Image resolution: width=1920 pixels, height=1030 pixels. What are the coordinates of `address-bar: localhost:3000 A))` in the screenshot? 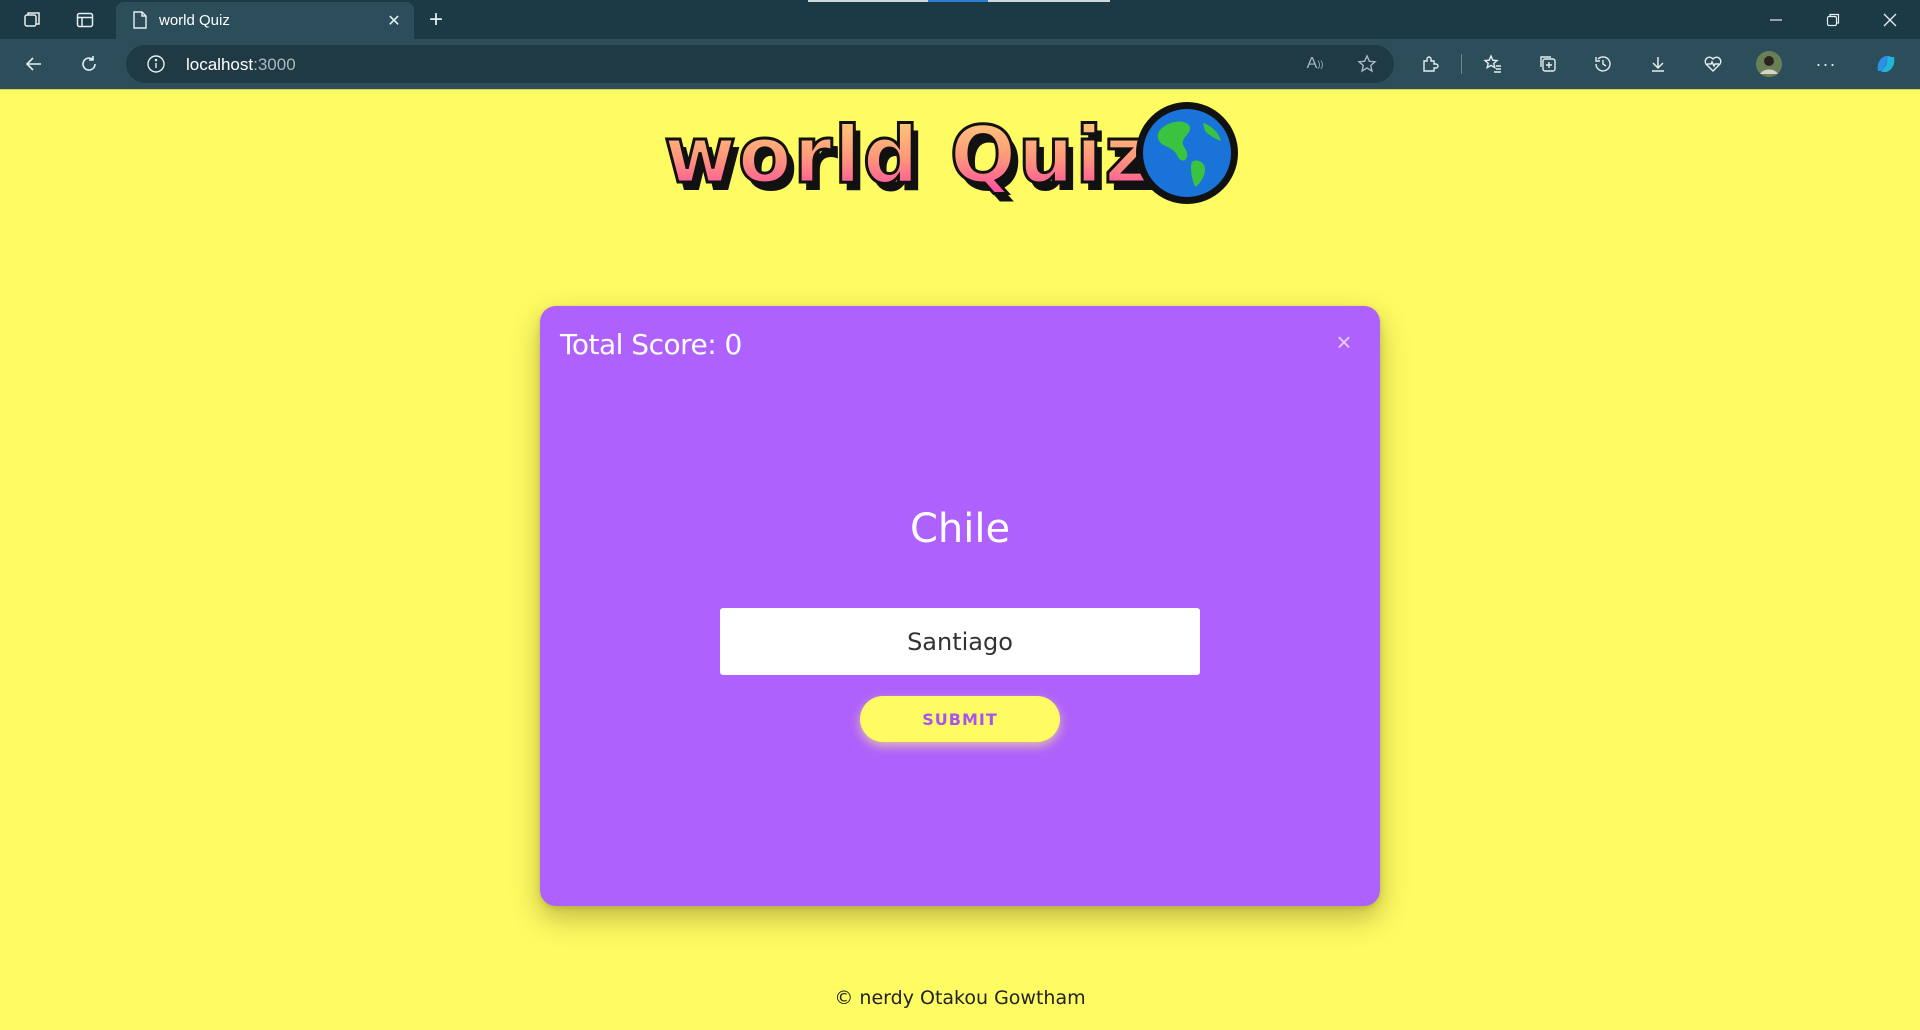 It's located at (760, 64).